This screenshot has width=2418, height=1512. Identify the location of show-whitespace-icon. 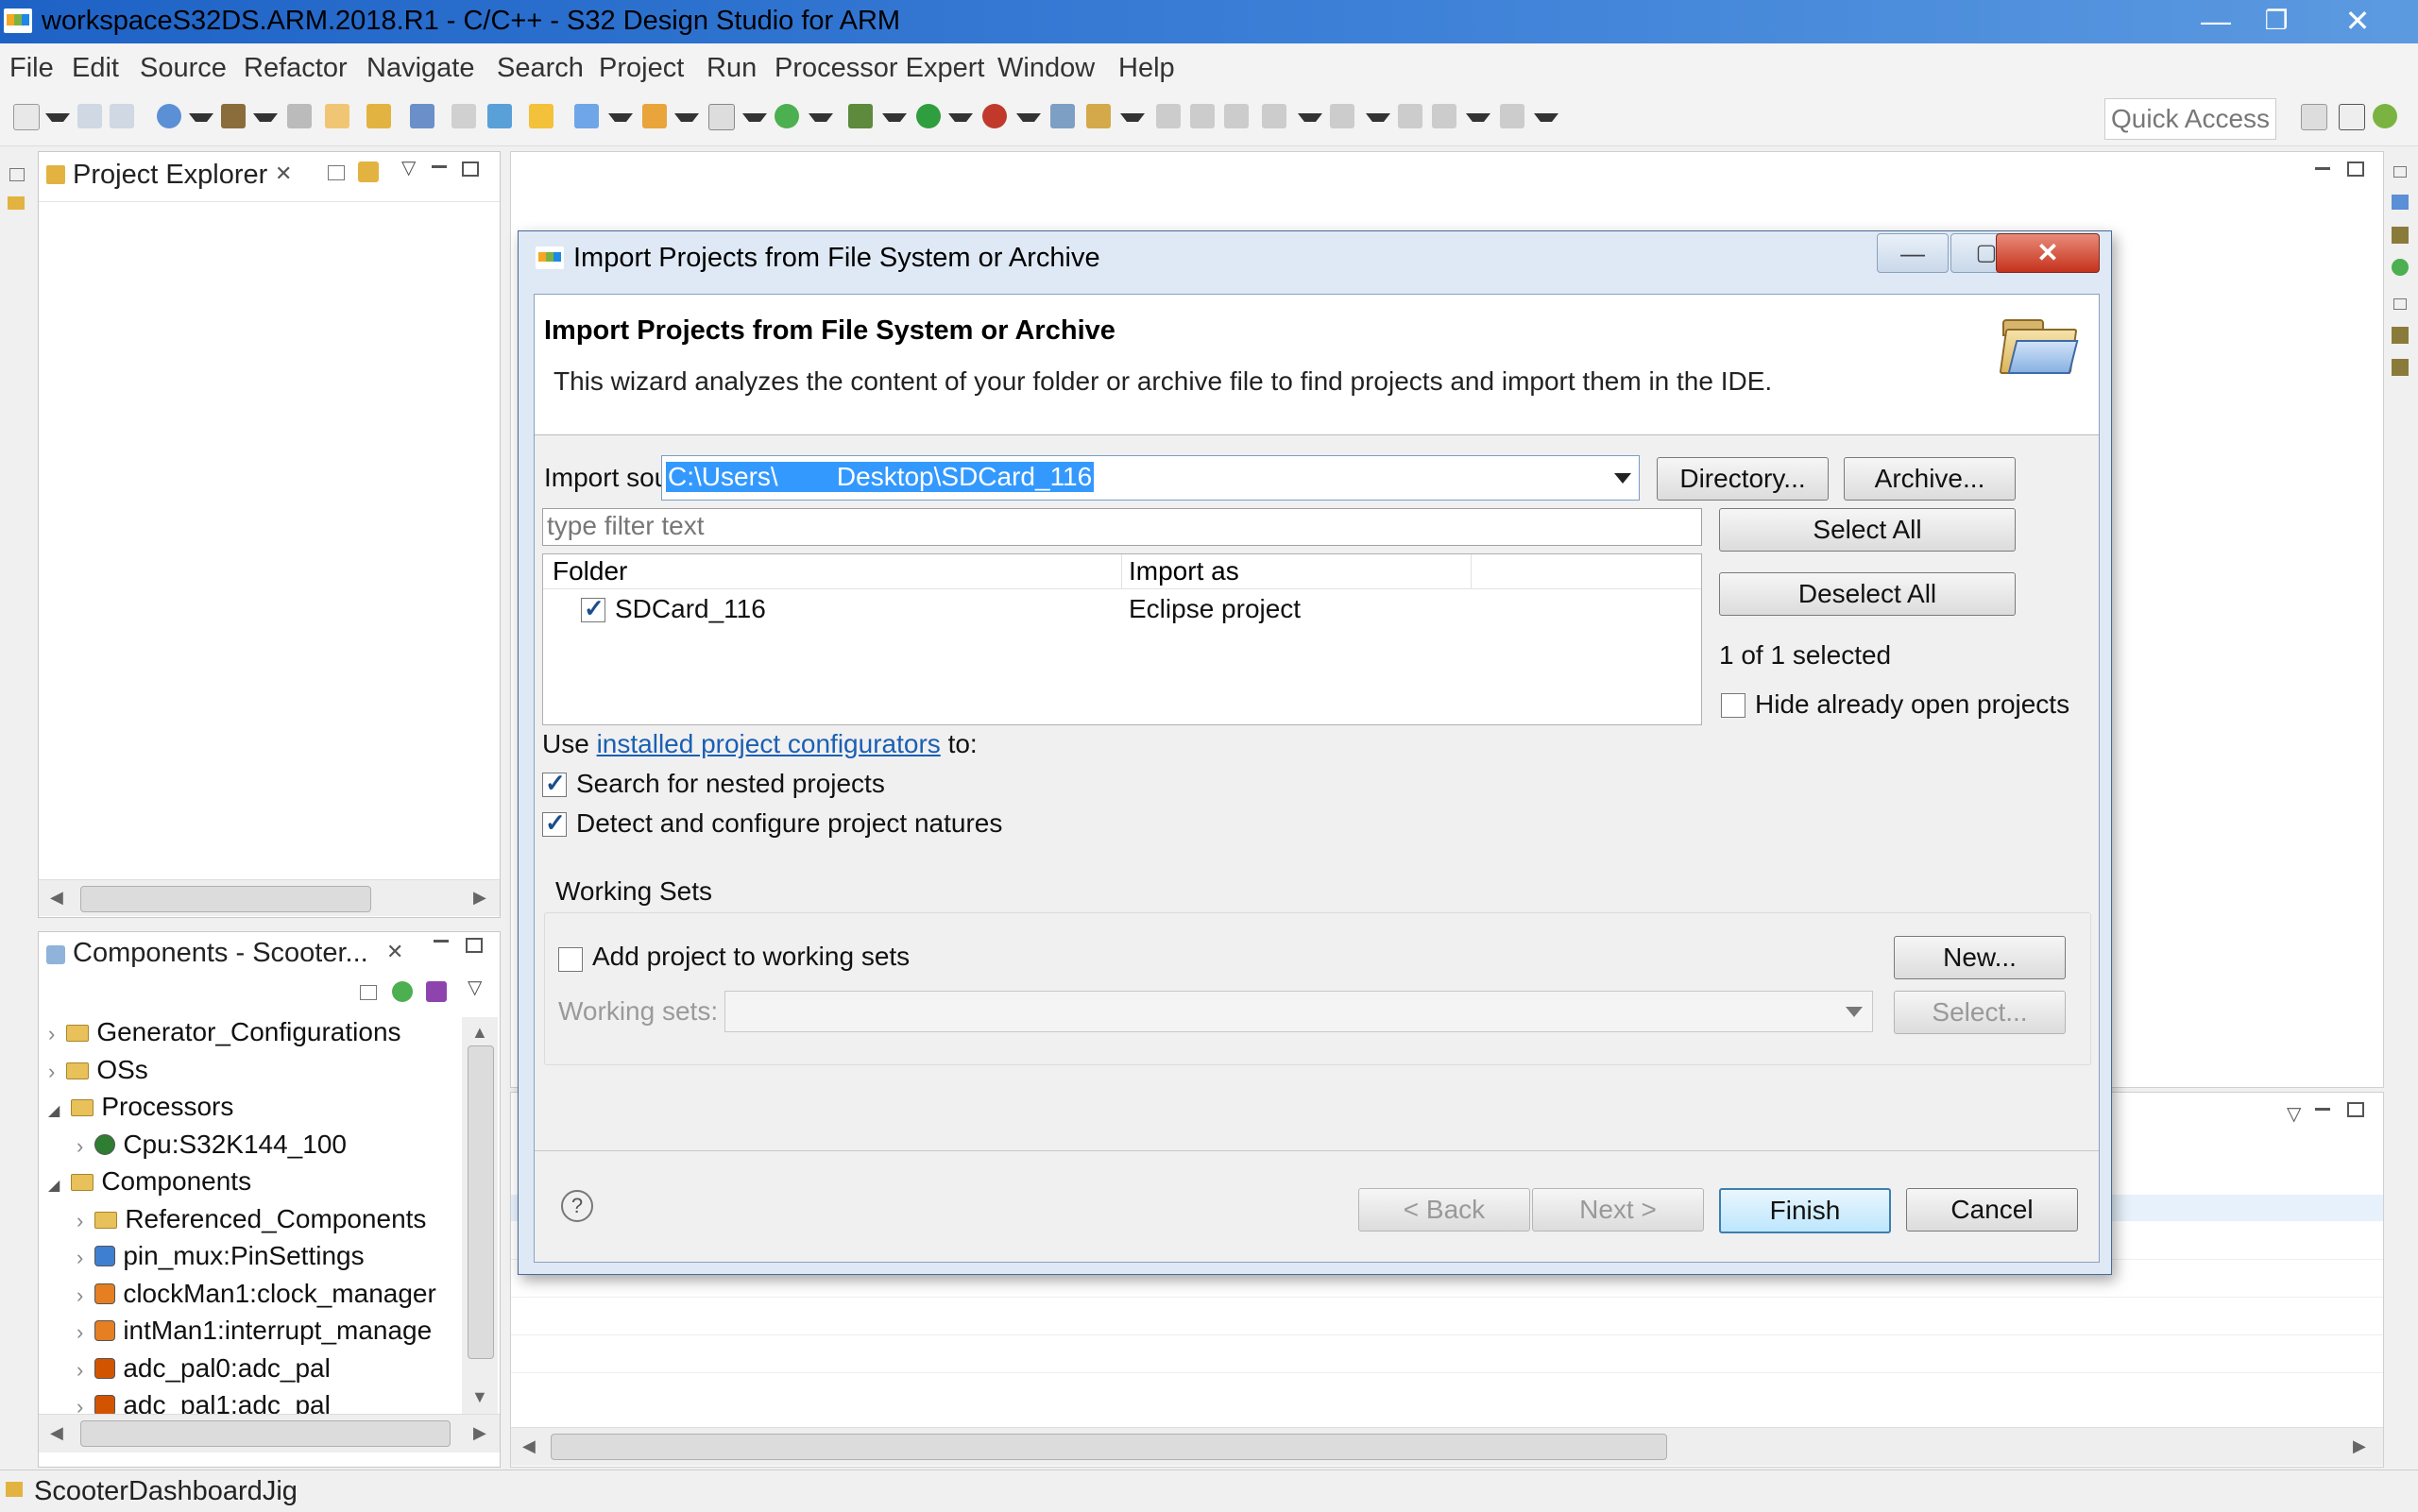
(1236, 116).